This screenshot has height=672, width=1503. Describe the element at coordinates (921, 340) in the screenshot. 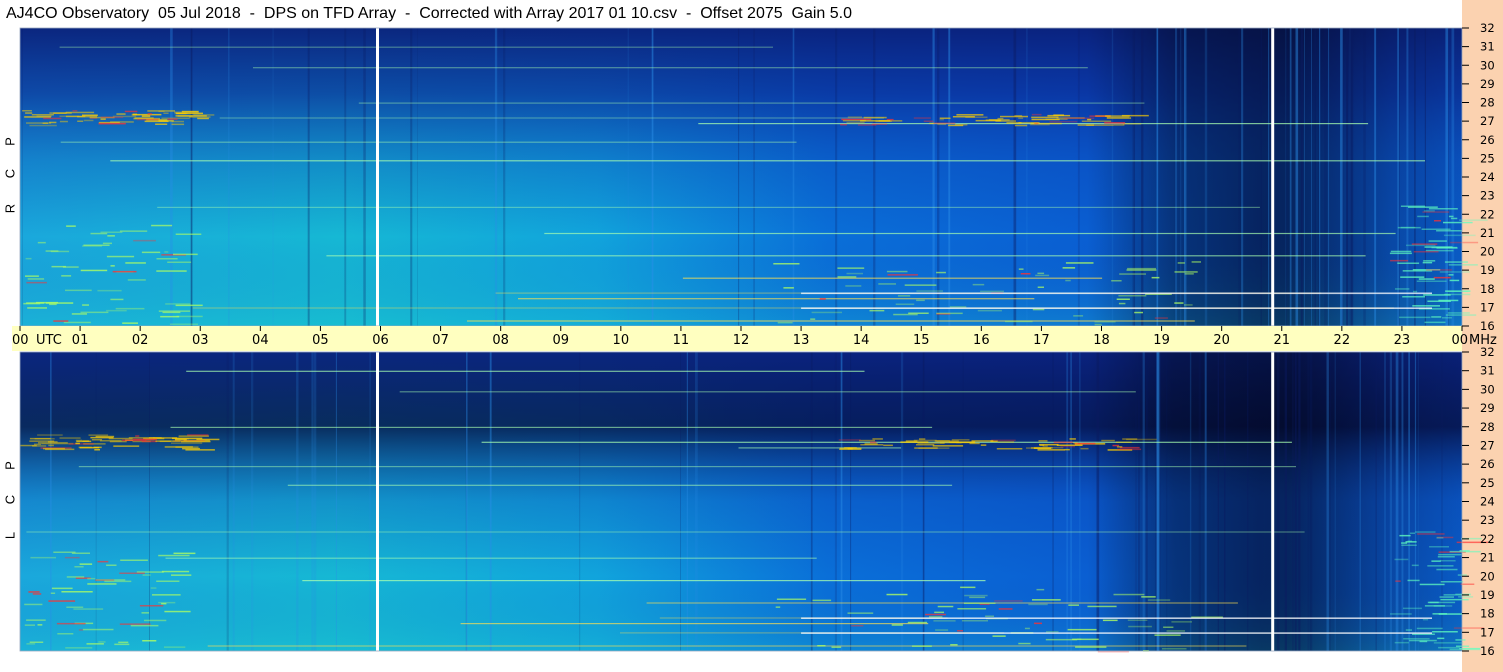

I see `time-tick-label: 15` at that location.